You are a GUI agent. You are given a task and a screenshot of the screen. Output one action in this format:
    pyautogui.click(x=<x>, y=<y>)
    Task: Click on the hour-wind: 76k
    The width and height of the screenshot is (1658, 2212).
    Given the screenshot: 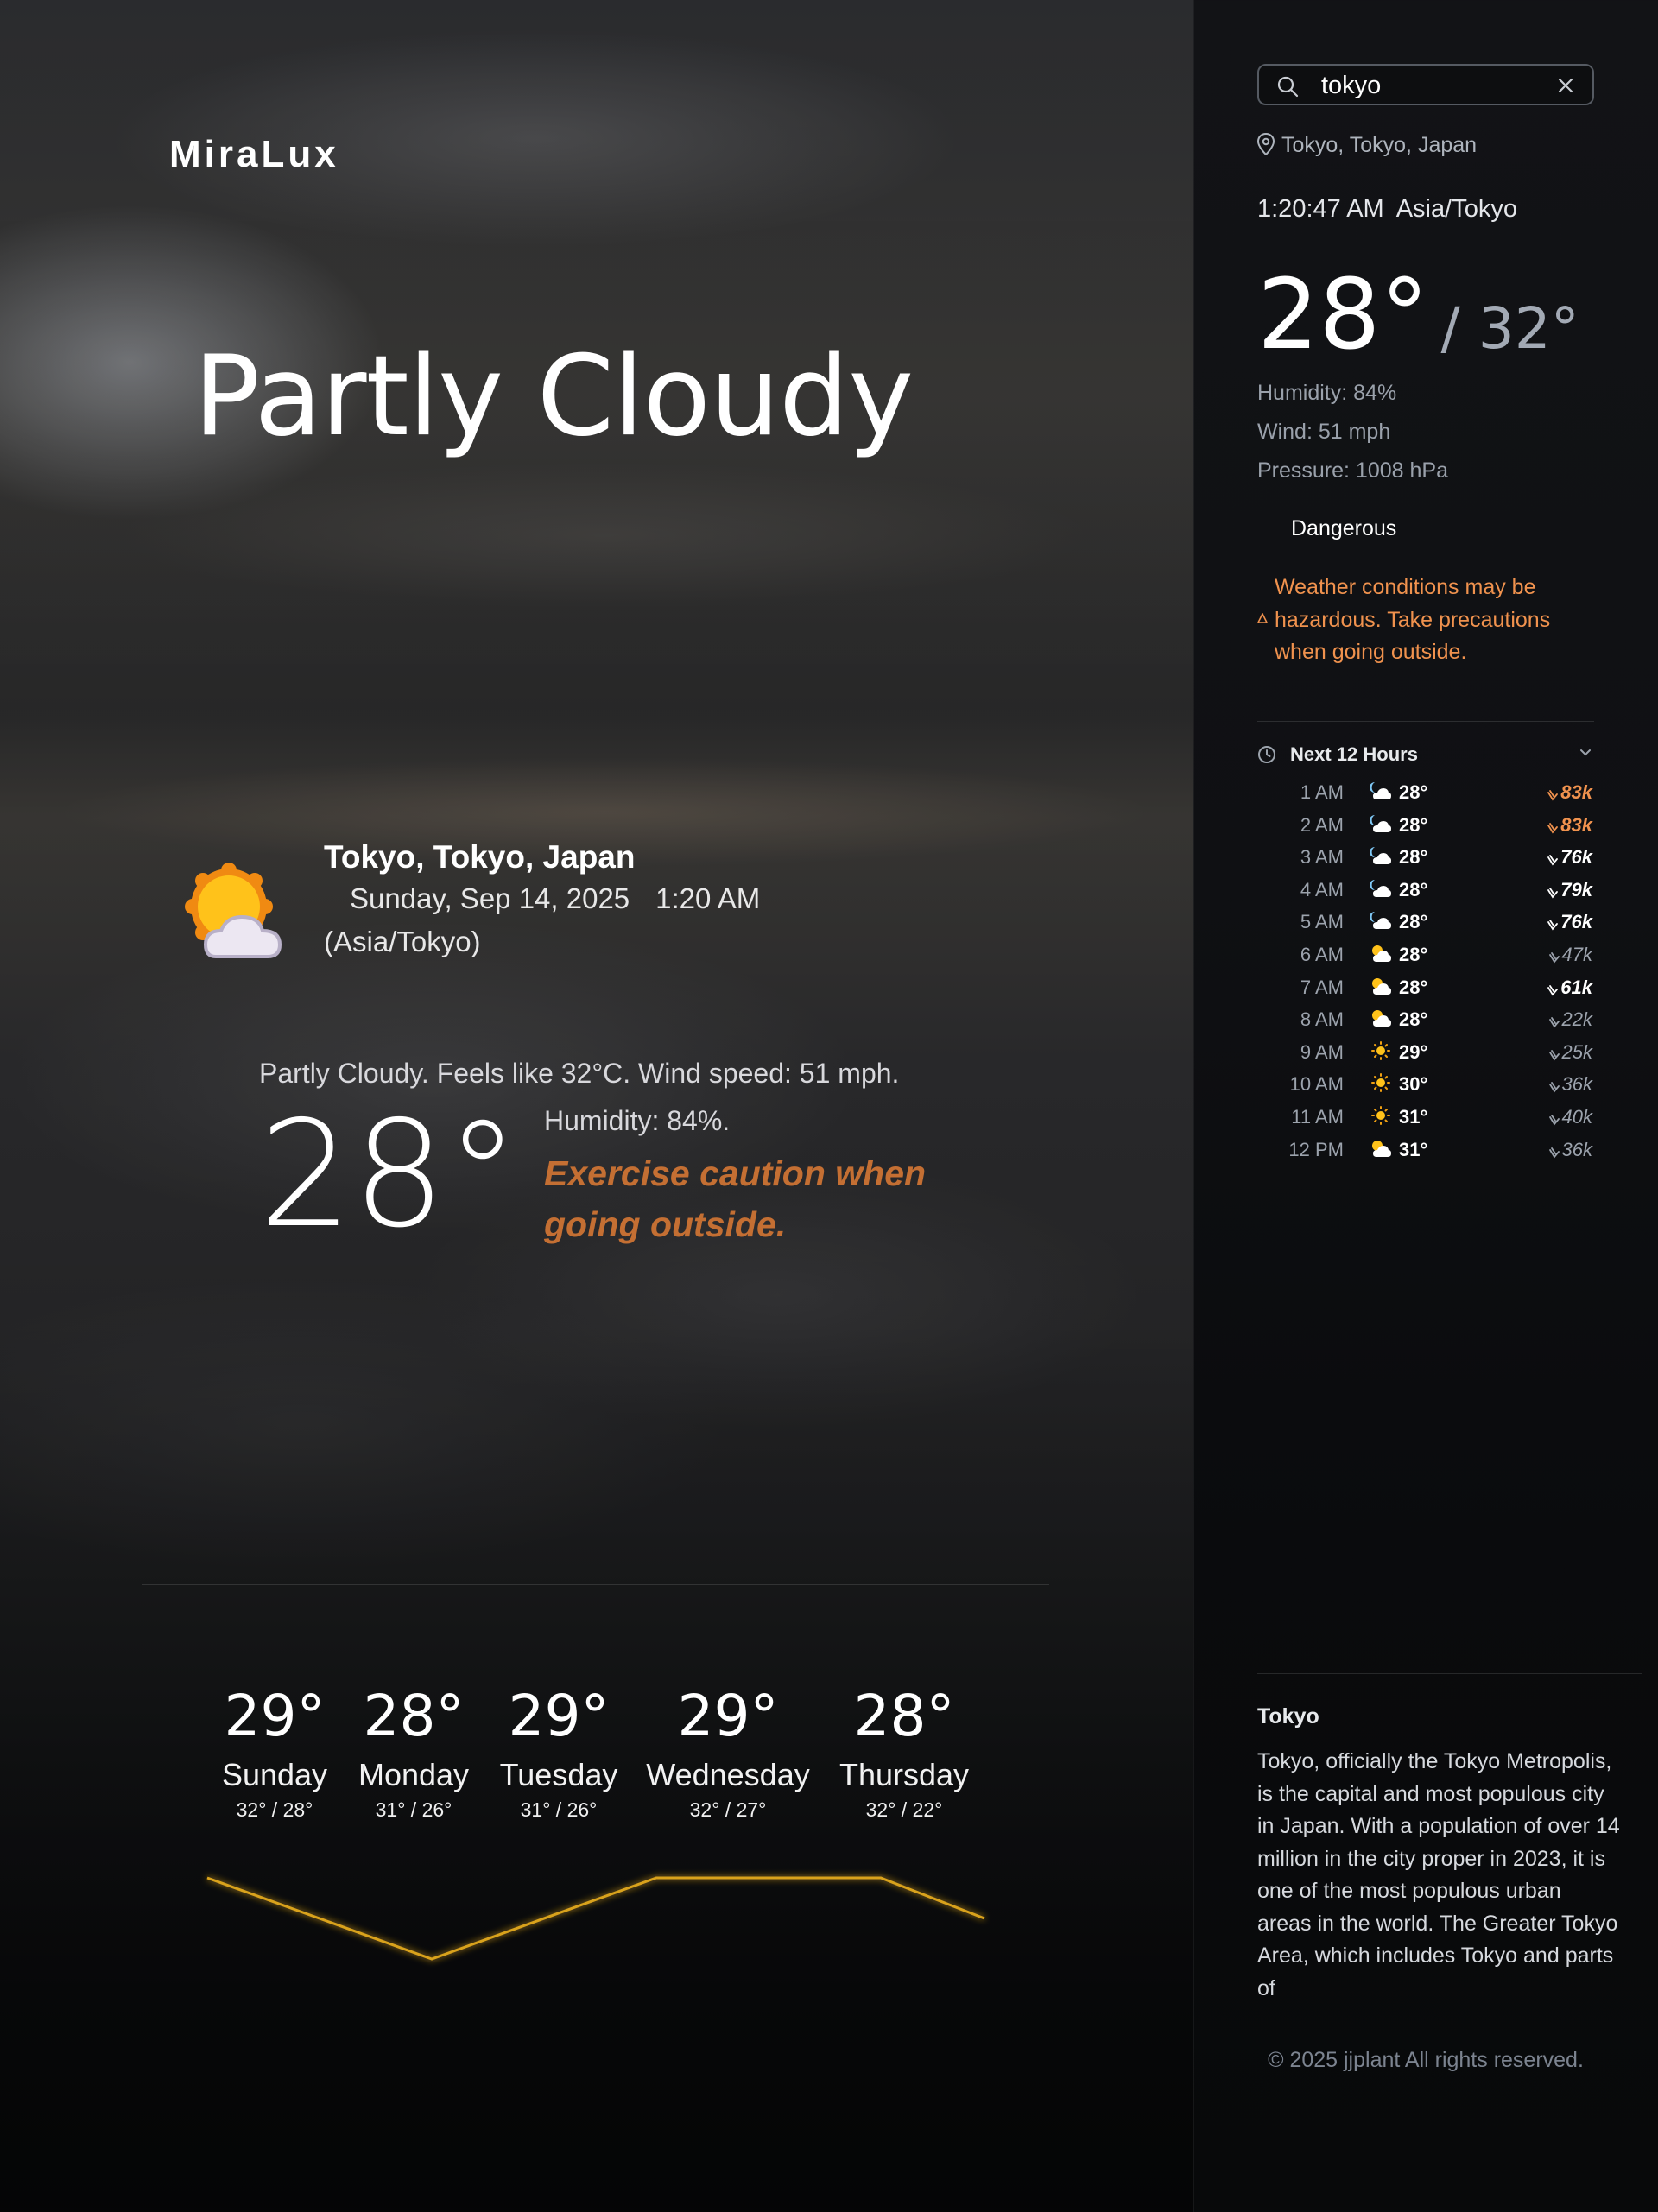 What is the action you would take?
    pyautogui.click(x=1569, y=922)
    